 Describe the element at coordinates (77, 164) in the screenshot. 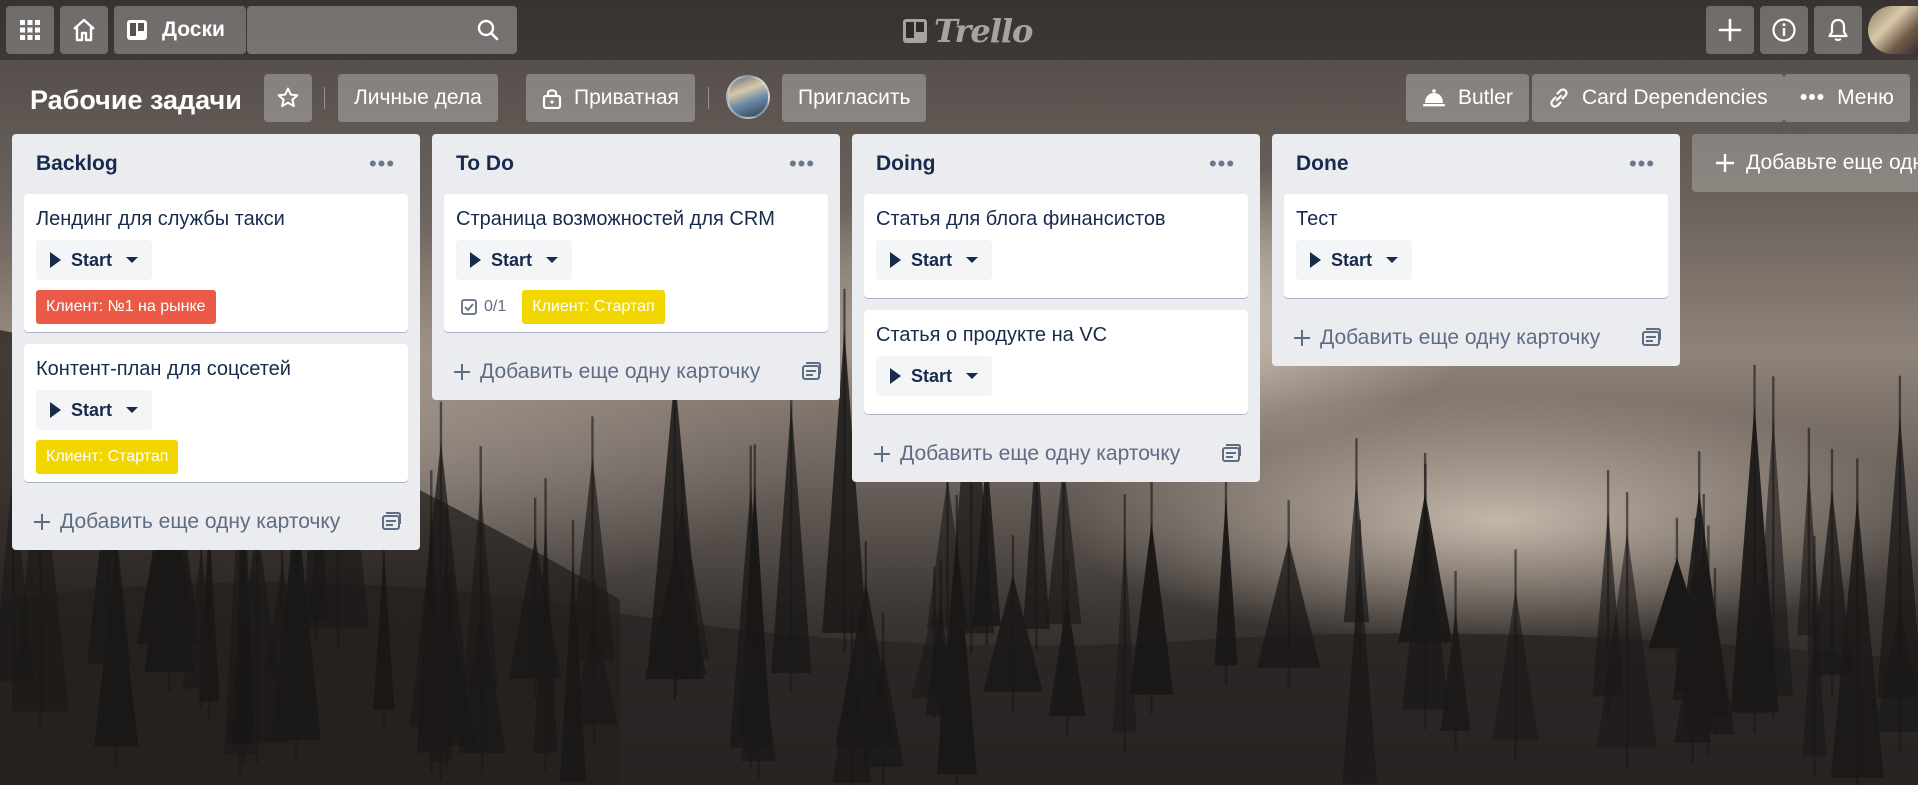

I see `list-title: Backlog` at that location.